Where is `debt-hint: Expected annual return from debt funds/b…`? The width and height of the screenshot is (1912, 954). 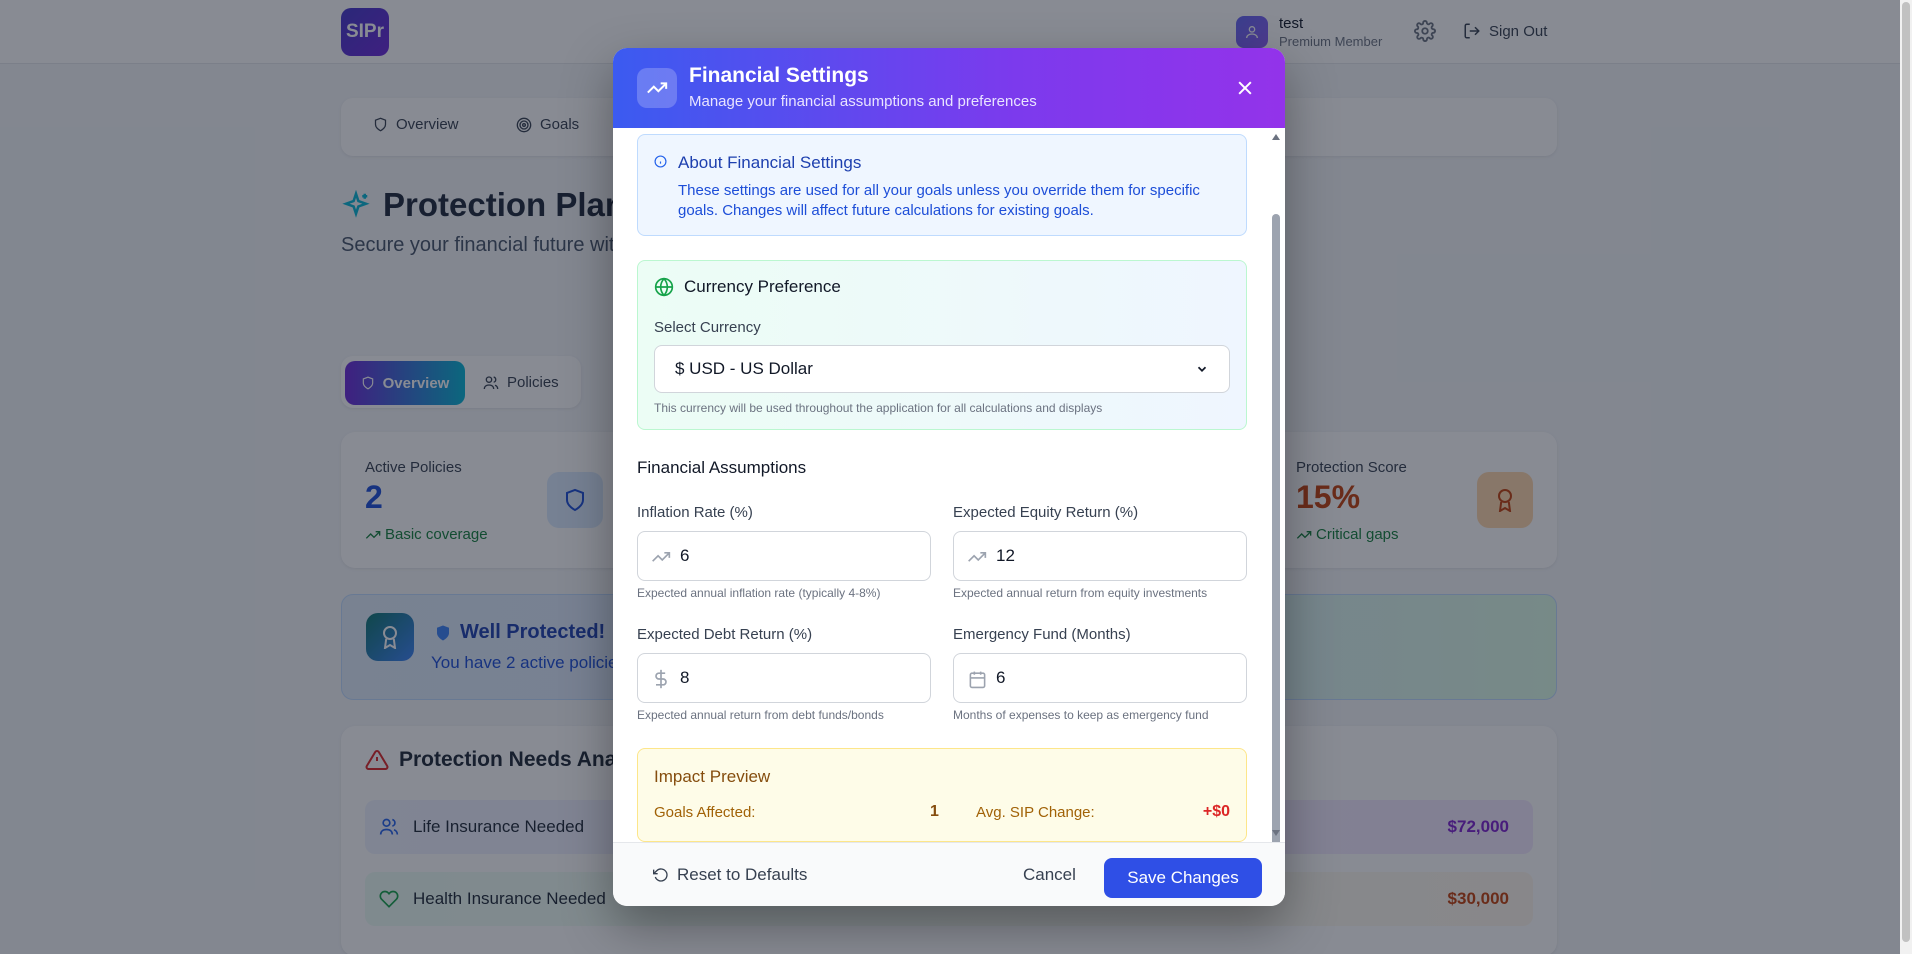
debt-hint: Expected annual return from debt funds/b… is located at coordinates (760, 715).